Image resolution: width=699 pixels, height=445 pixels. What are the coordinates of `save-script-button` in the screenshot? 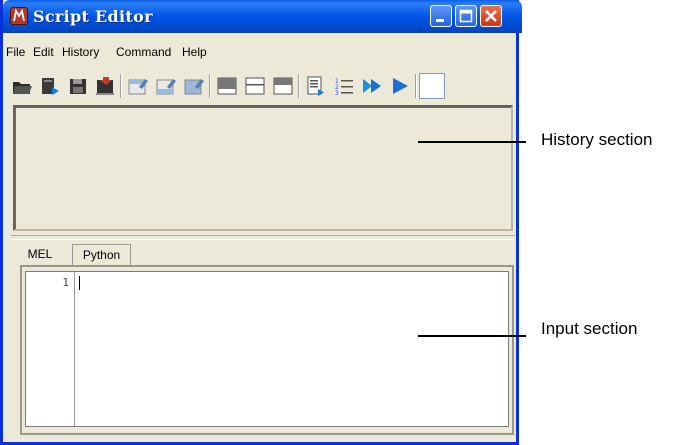 It's located at (78, 86).